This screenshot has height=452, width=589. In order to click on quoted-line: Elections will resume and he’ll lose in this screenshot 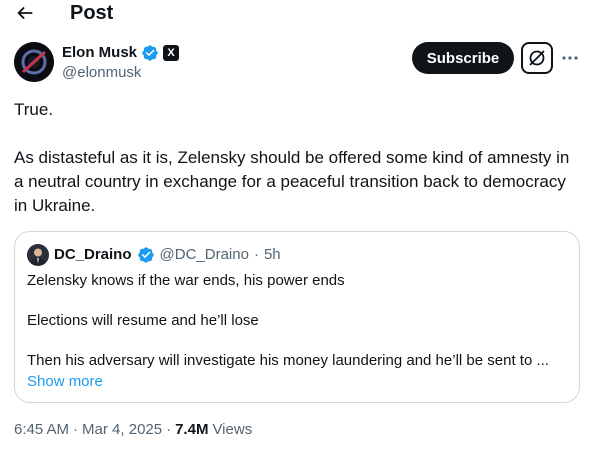, I will do `click(143, 320)`.